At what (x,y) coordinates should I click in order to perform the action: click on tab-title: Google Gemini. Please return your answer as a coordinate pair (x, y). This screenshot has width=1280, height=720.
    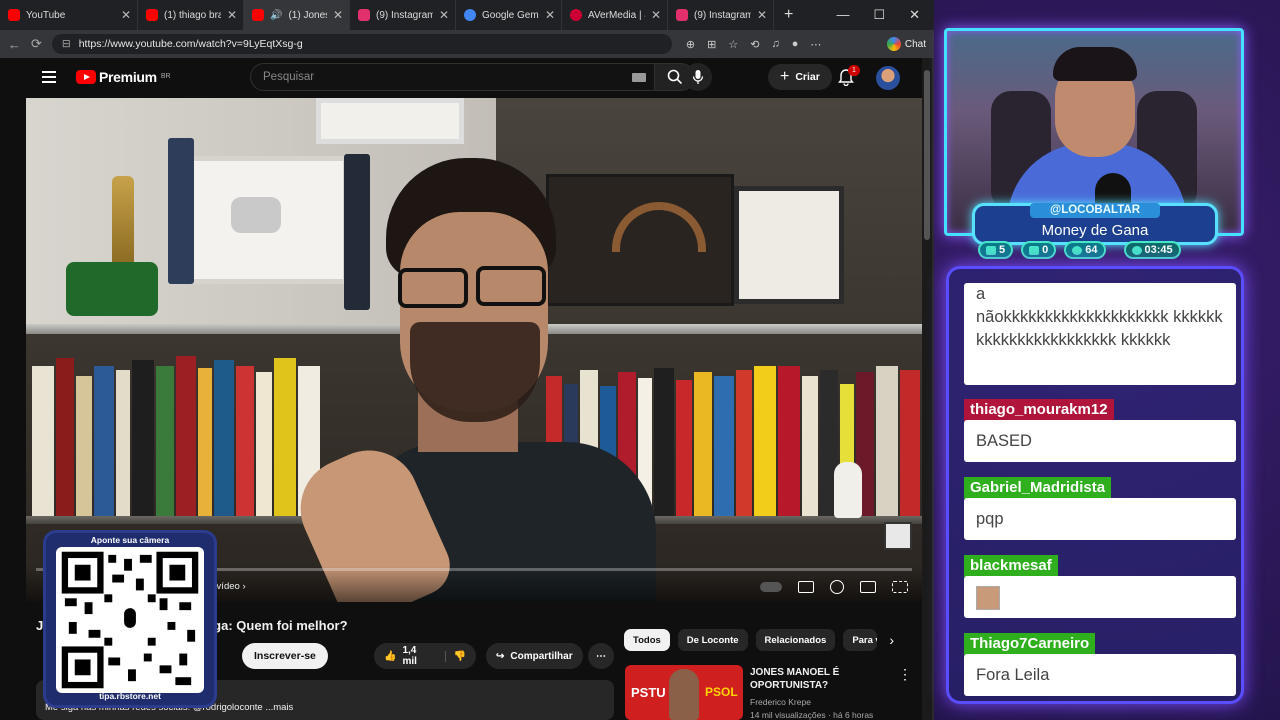
    Looking at the image, I should click on (510, 15).